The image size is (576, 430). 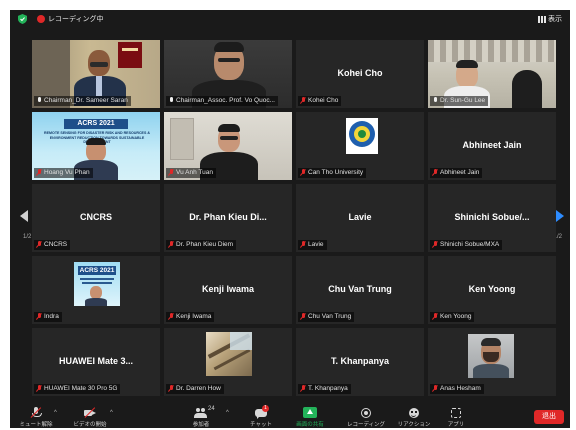 I want to click on participant-tile: Abhineet Jain Abhineet Jain, so click(x=492, y=146).